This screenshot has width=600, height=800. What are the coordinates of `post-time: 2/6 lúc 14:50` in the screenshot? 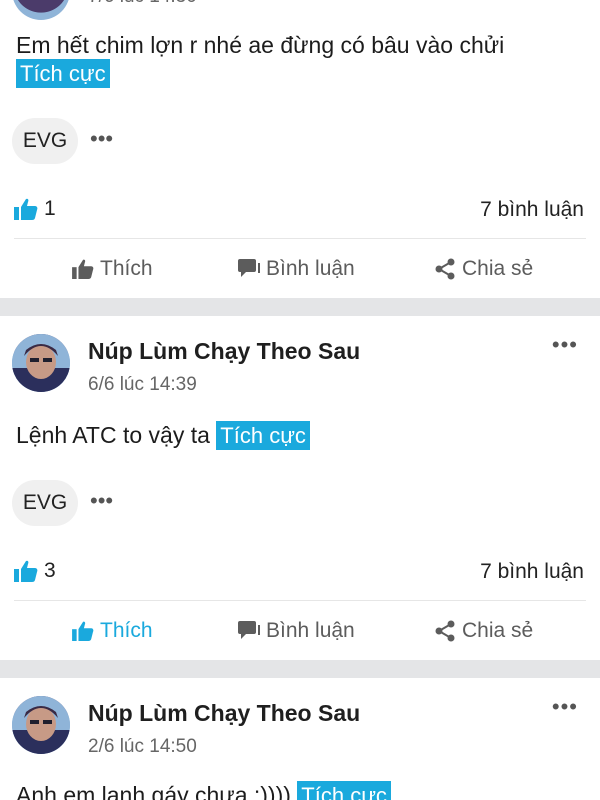 It's located at (142, 746).